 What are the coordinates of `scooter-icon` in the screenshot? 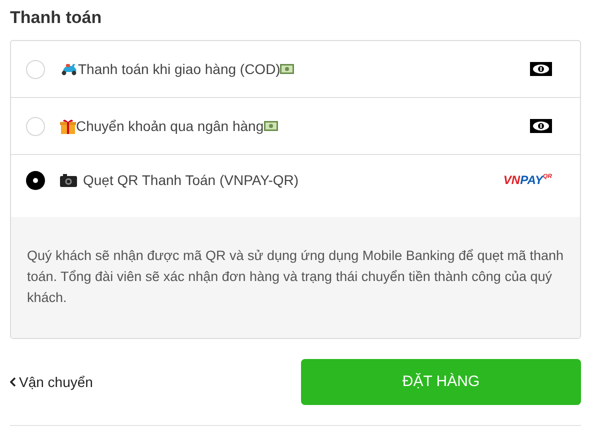 It's located at (69, 69).